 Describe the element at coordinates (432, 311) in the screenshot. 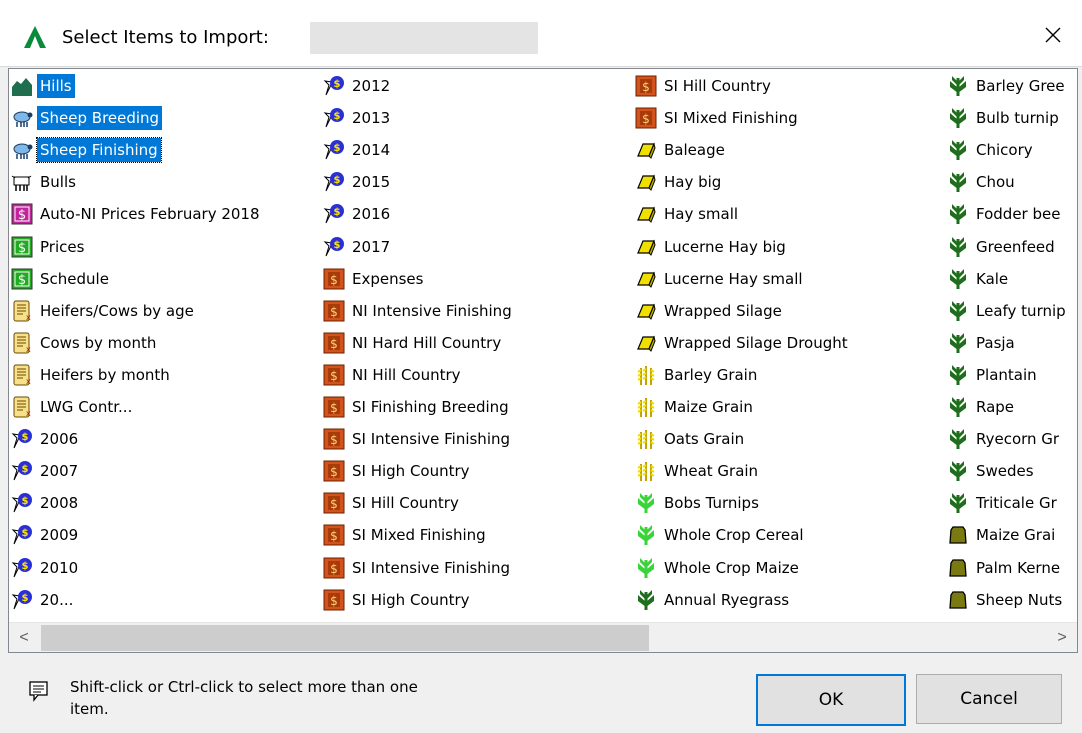

I see `list-item-label: NI Intensive Finishing` at that location.